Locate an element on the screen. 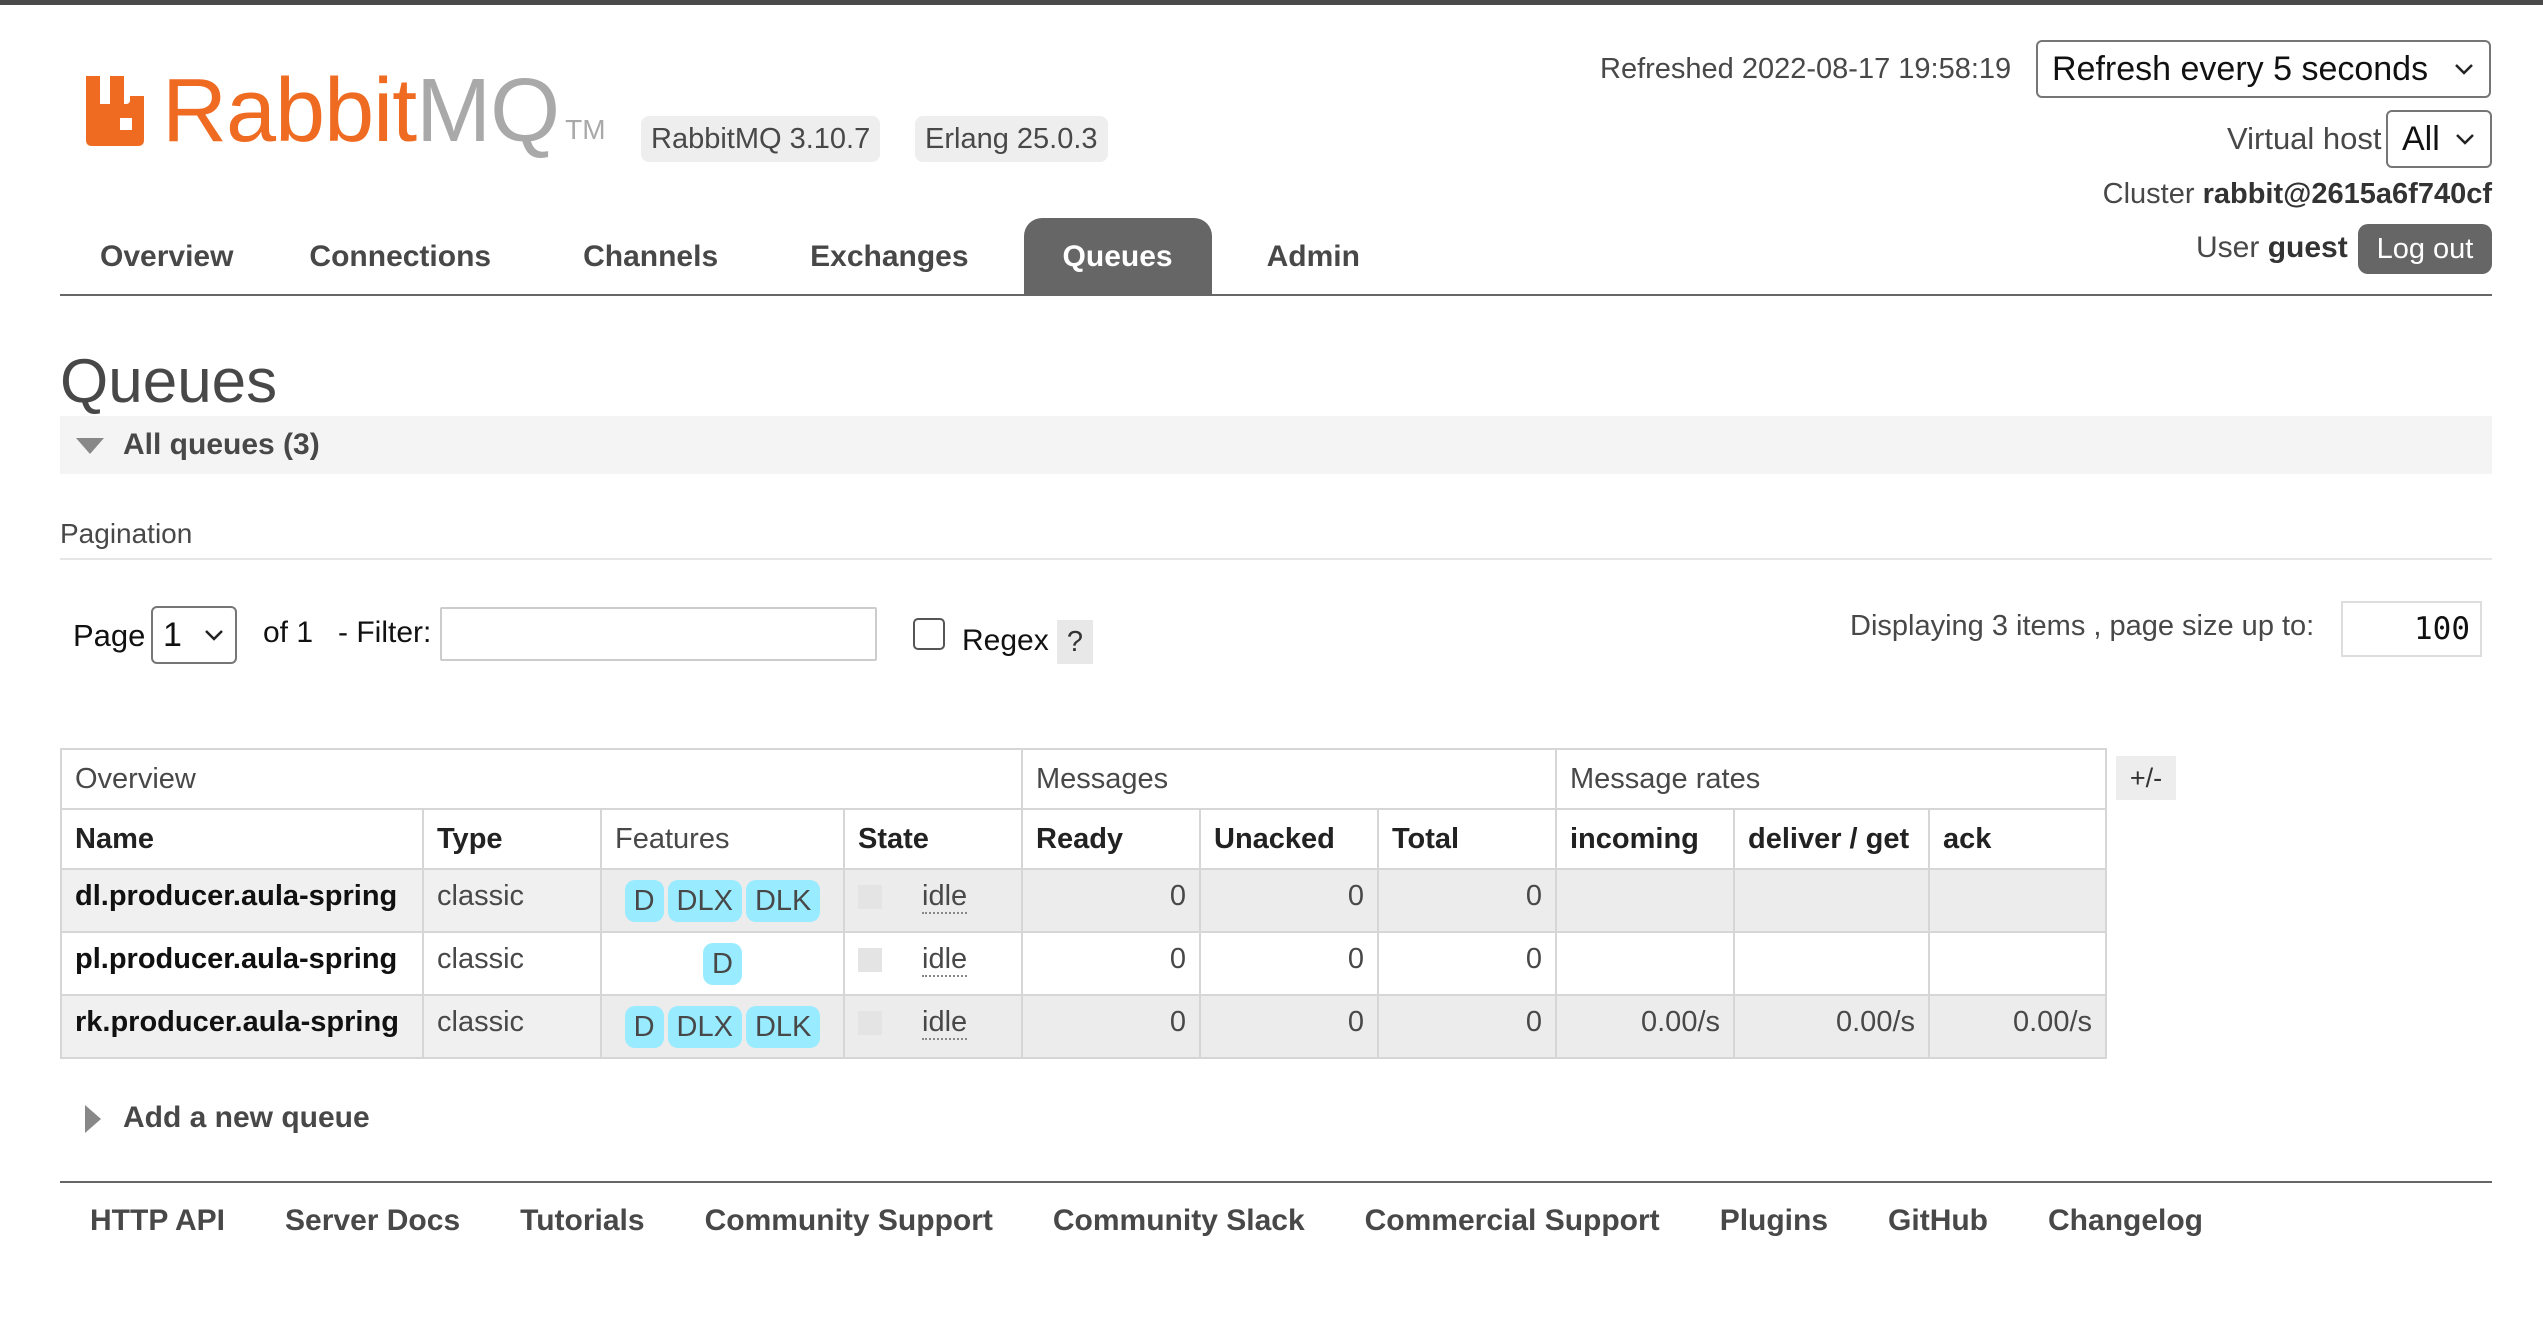  page-count-label: of 1 is located at coordinates (288, 632).